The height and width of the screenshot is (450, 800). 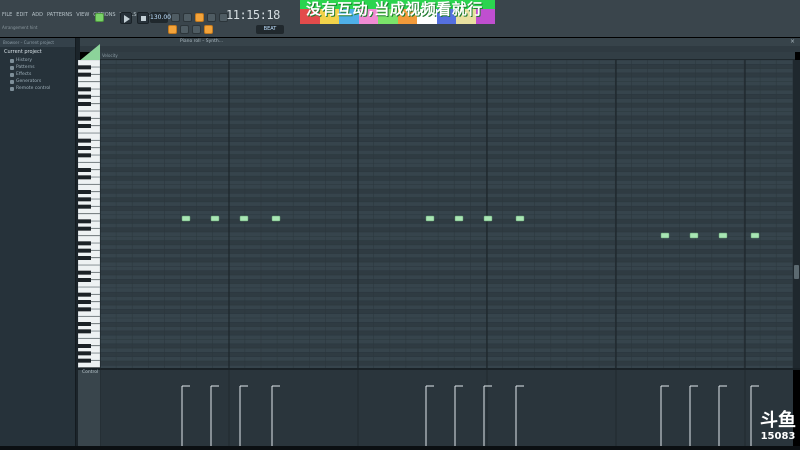 What do you see at coordinates (24, 74) in the screenshot?
I see `browser-item-label: Effects` at bounding box center [24, 74].